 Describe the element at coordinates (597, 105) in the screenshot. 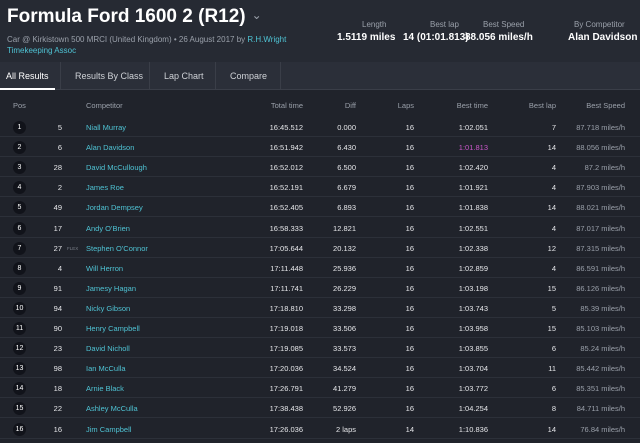

I see `column-best-speed: Best Speed` at that location.